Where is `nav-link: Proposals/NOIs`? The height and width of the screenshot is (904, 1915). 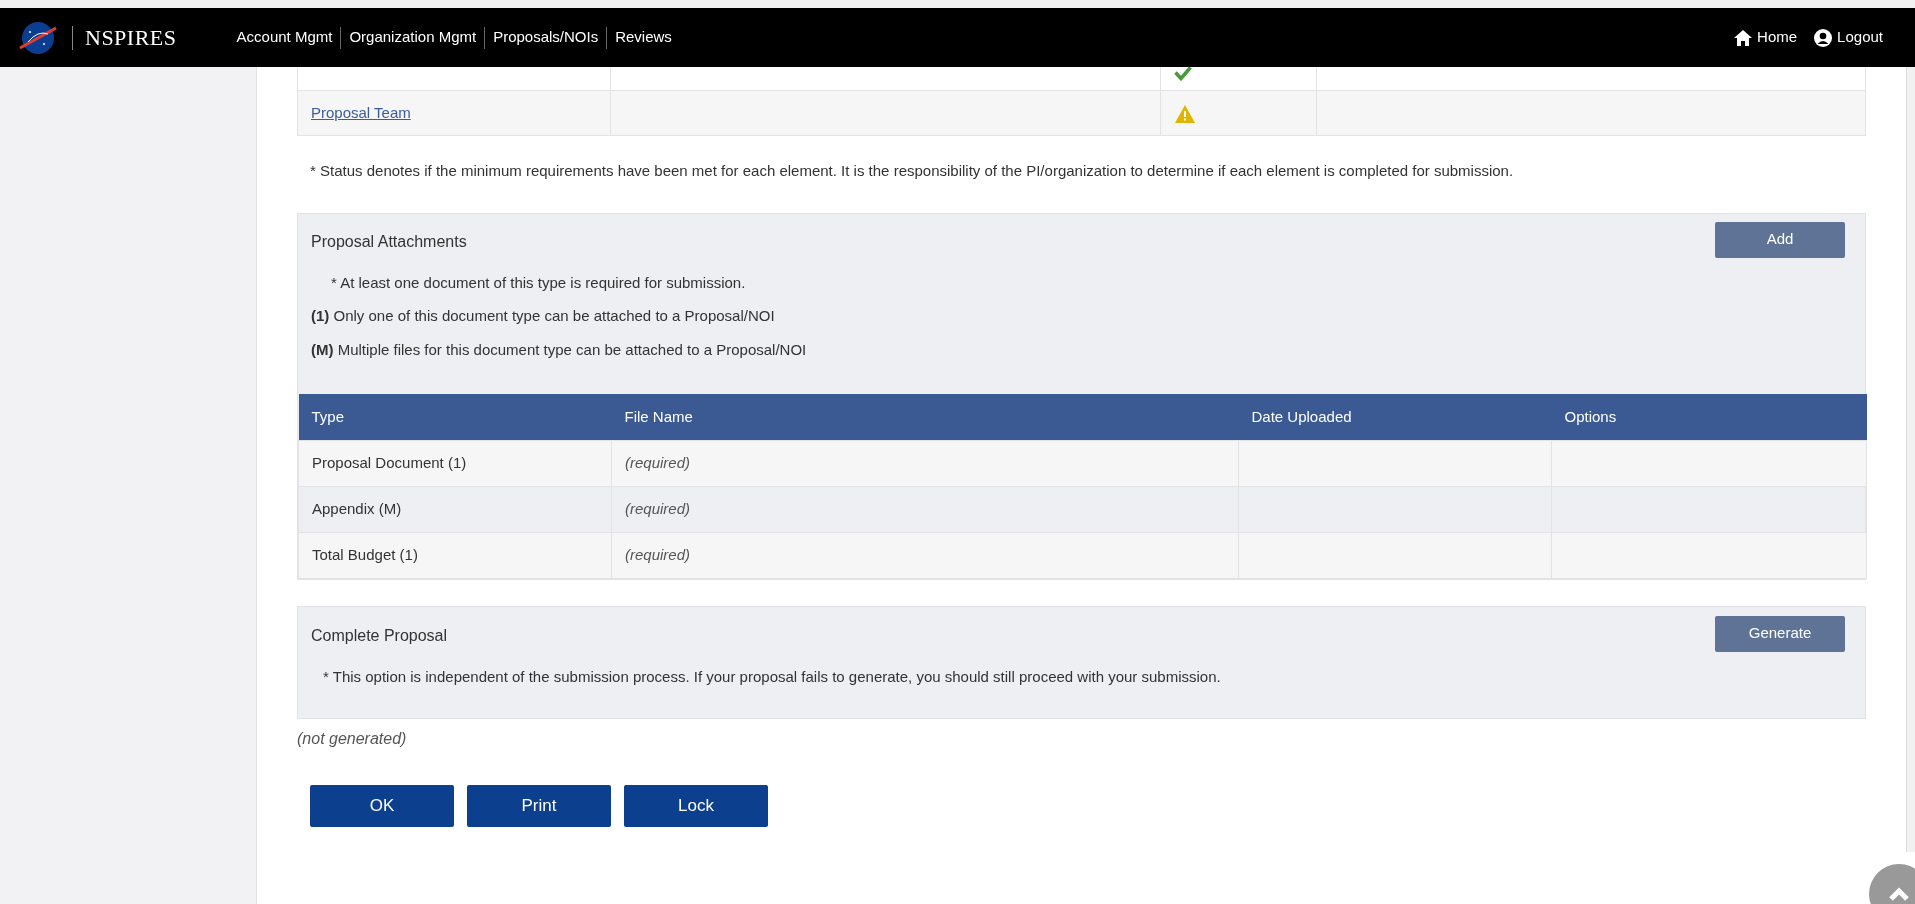
nav-link: Proposals/NOIs is located at coordinates (546, 37).